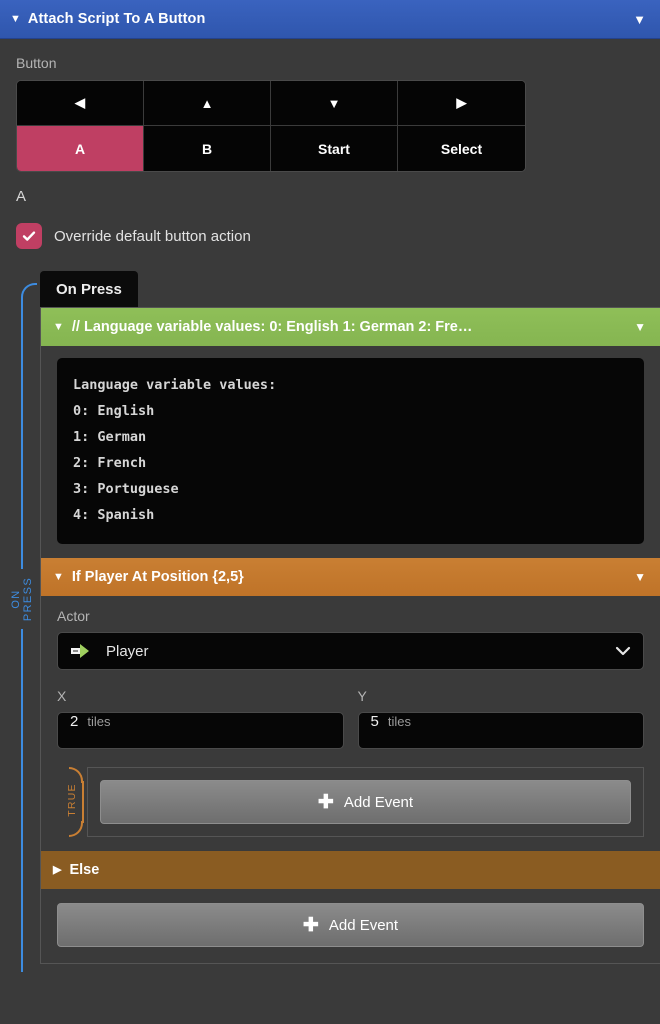 The image size is (660, 1024). What do you see at coordinates (350, 870) in the screenshot?
I see `event-header-else: ▶ Else` at bounding box center [350, 870].